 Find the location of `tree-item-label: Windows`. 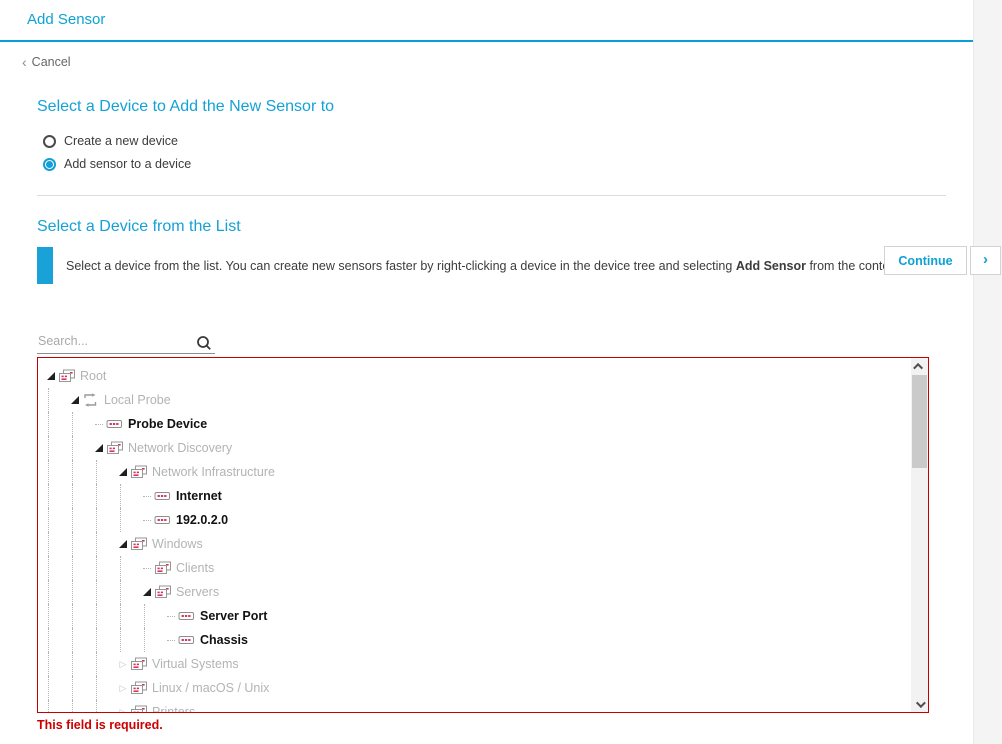

tree-item-label: Windows is located at coordinates (177, 544).